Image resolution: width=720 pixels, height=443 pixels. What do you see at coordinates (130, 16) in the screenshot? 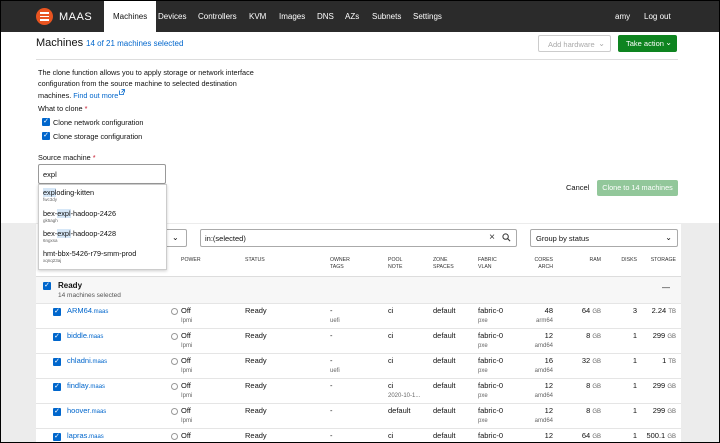
I see `nav-machines: Machines` at bounding box center [130, 16].